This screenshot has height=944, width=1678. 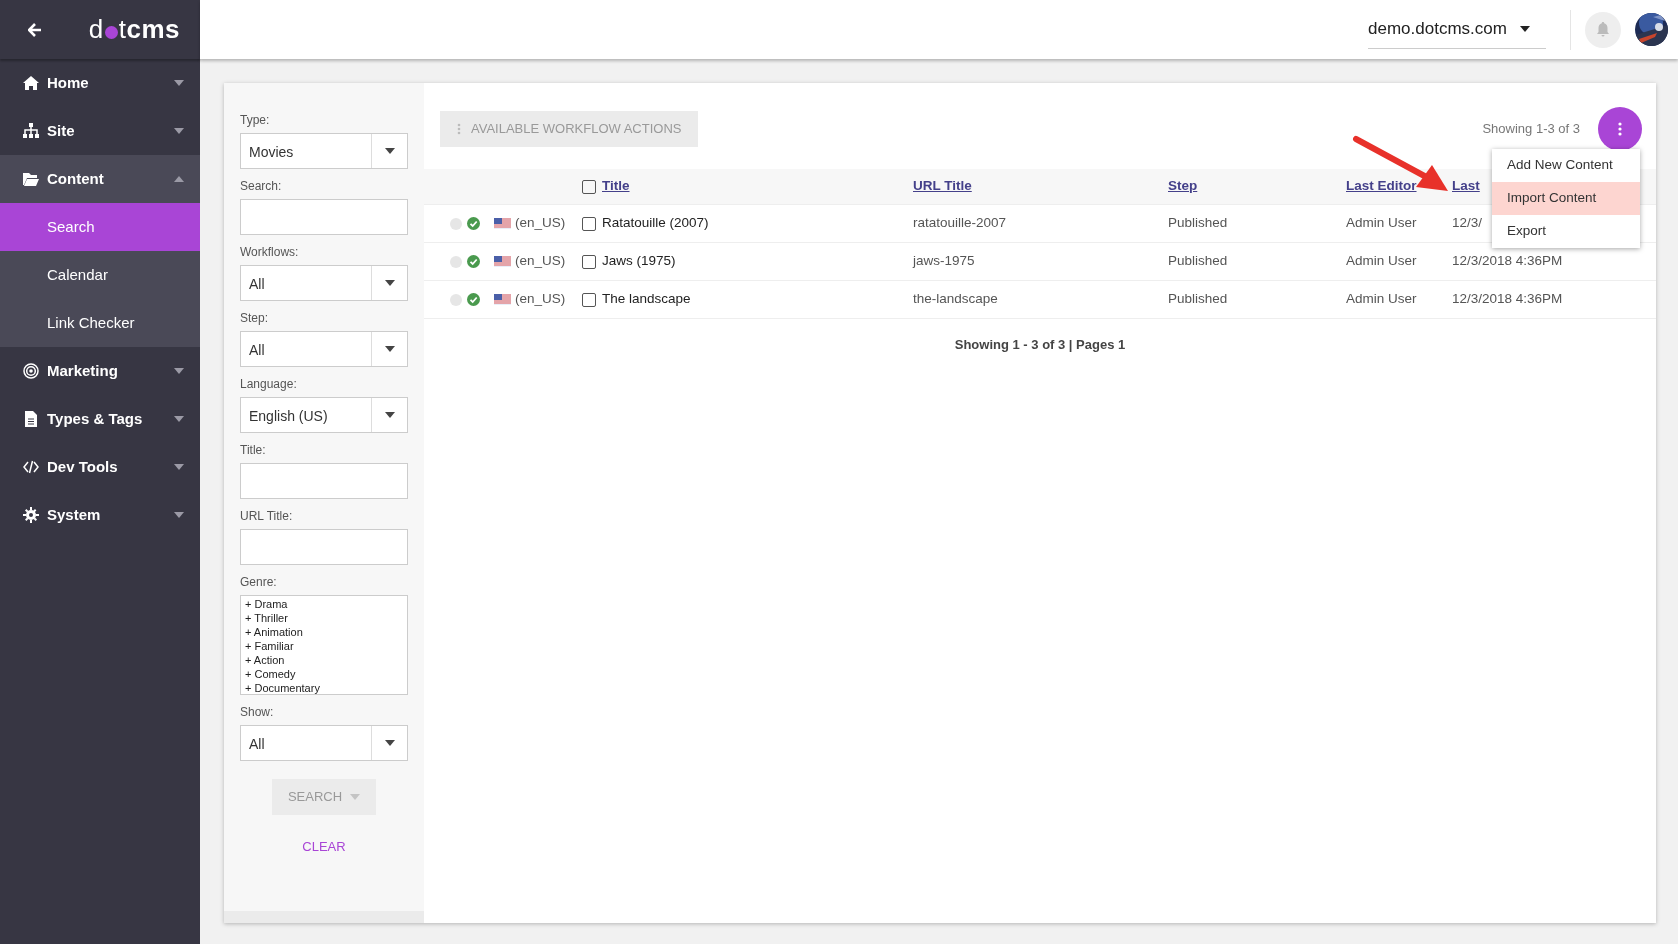 I want to click on sidebar-item: Home, so click(x=100, y=83).